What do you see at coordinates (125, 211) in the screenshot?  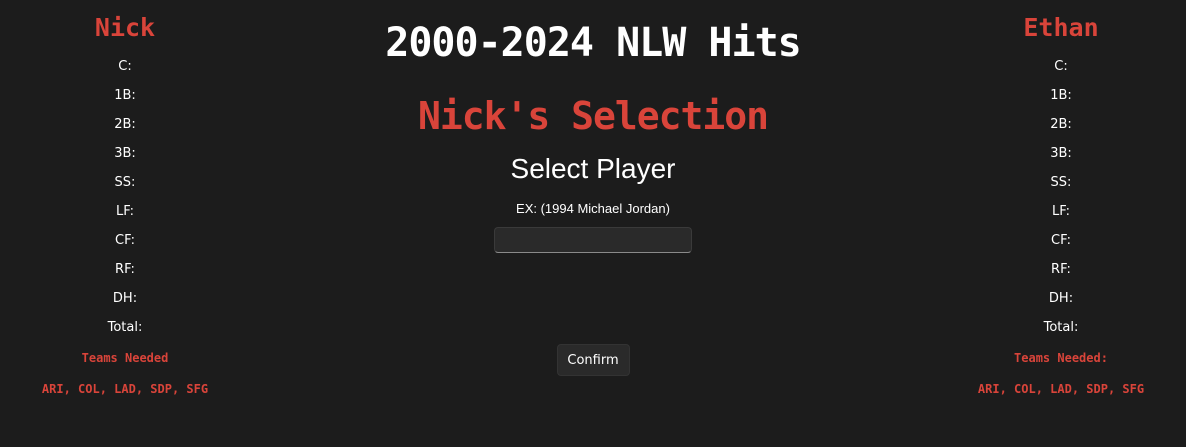 I see `left-position-lf: LF:` at bounding box center [125, 211].